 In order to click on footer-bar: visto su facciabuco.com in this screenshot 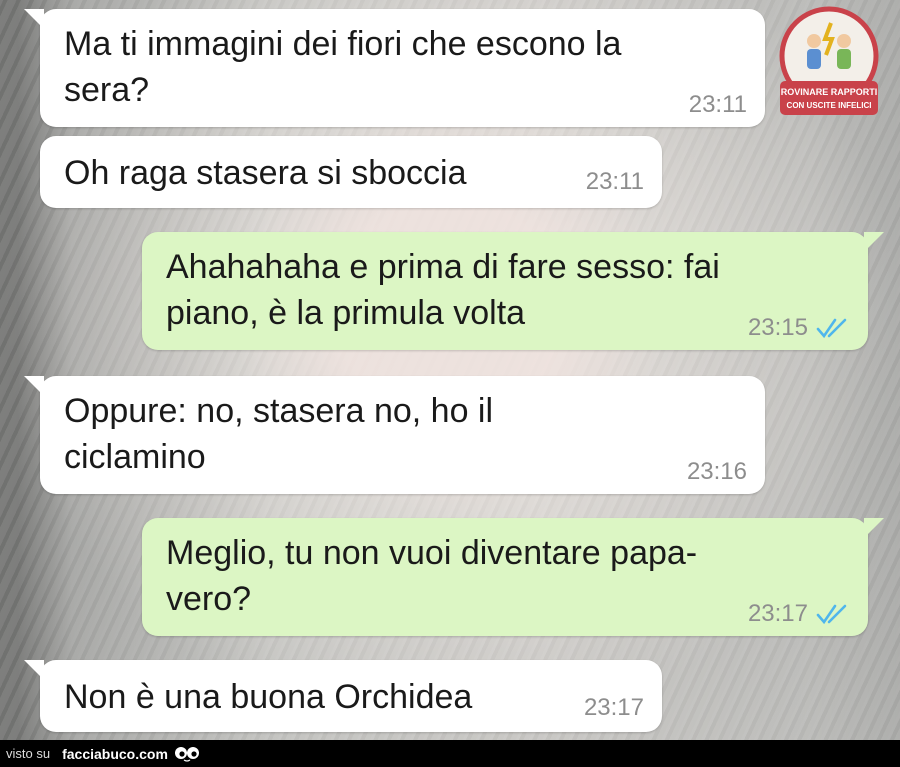, I will do `click(450, 753)`.